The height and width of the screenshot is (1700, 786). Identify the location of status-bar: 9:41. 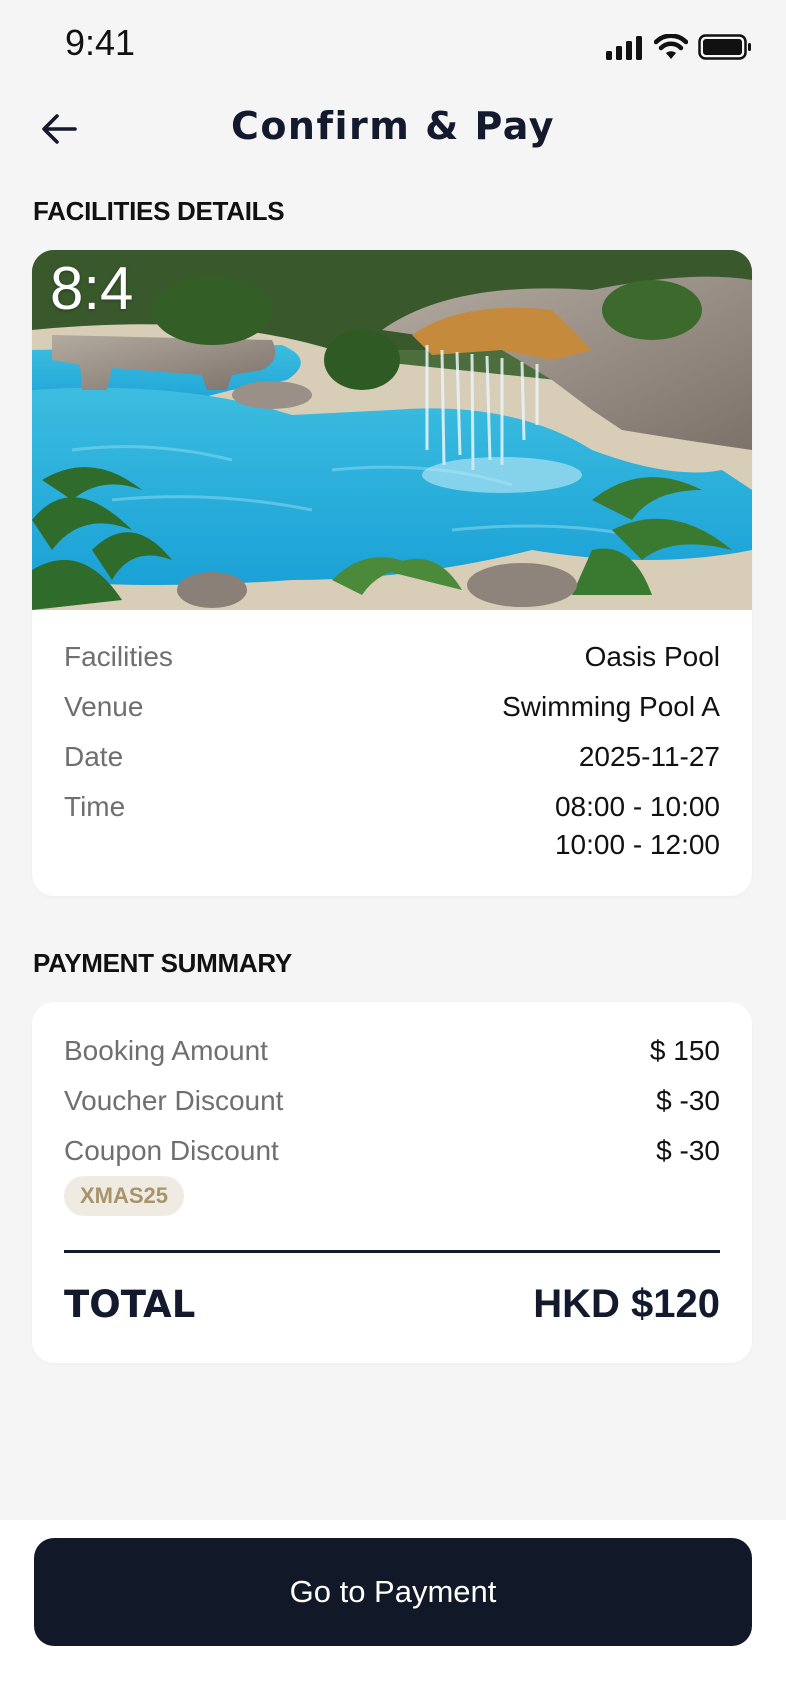
(393, 45).